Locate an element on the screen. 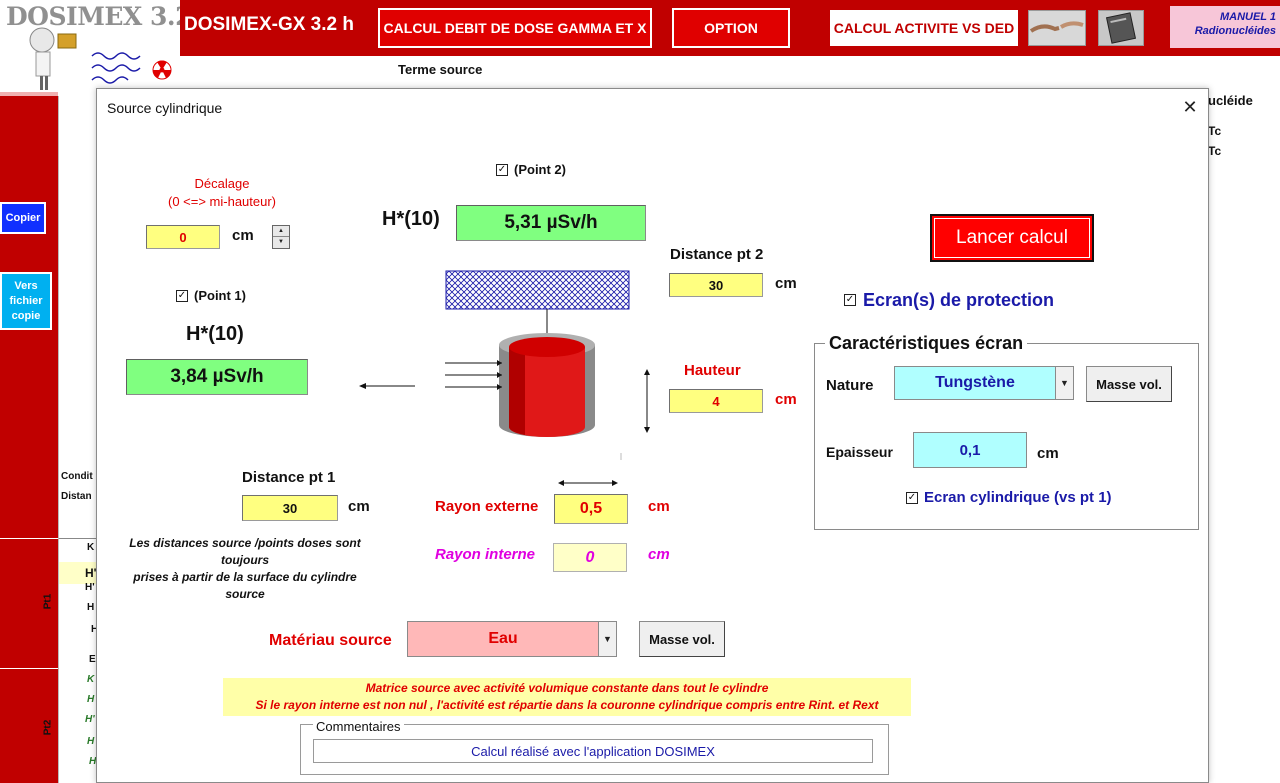 This screenshot has width=1280, height=783. grid-cell: E is located at coordinates (92, 659).